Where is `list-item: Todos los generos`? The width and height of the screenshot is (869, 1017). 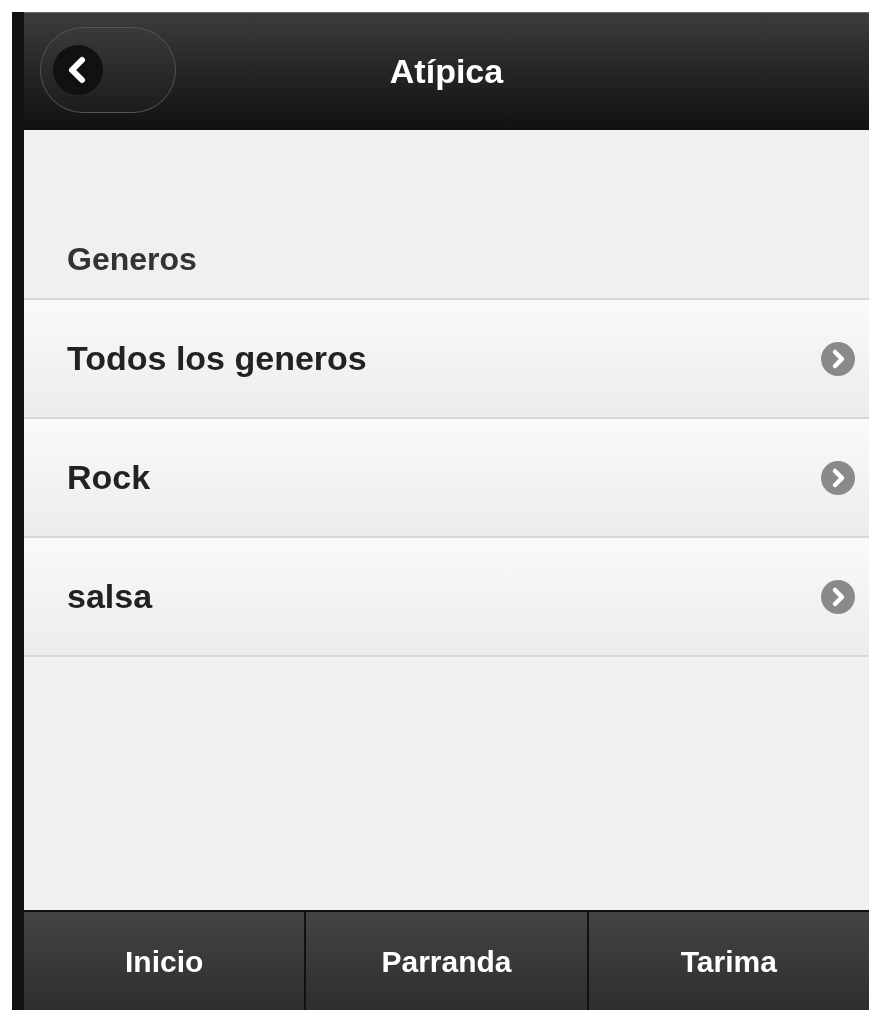 list-item: Todos los generos is located at coordinates (446, 359).